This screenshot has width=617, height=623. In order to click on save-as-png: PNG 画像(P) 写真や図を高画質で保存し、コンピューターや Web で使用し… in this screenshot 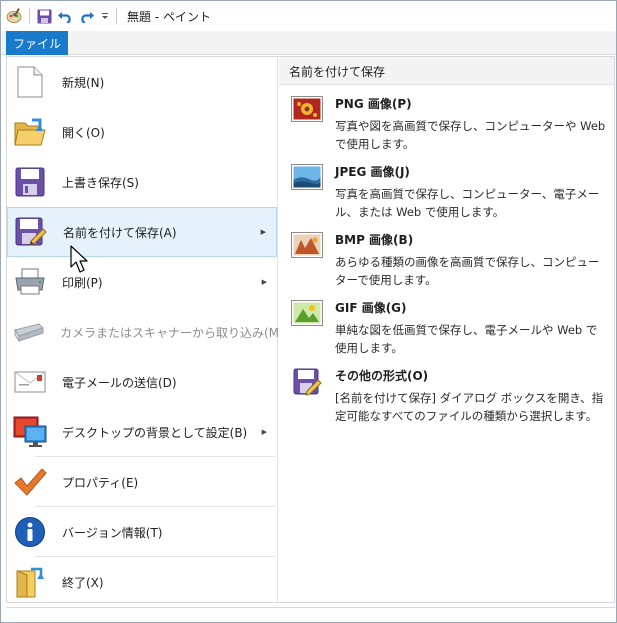, I will do `click(448, 125)`.